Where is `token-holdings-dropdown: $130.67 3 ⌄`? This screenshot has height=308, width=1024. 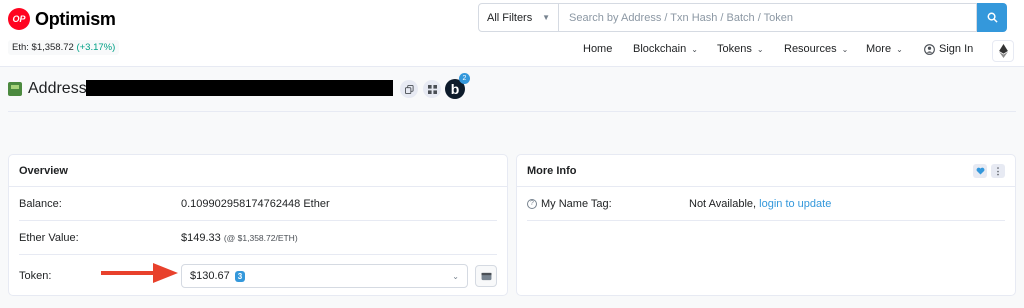 token-holdings-dropdown: $130.67 3 ⌄ is located at coordinates (324, 276).